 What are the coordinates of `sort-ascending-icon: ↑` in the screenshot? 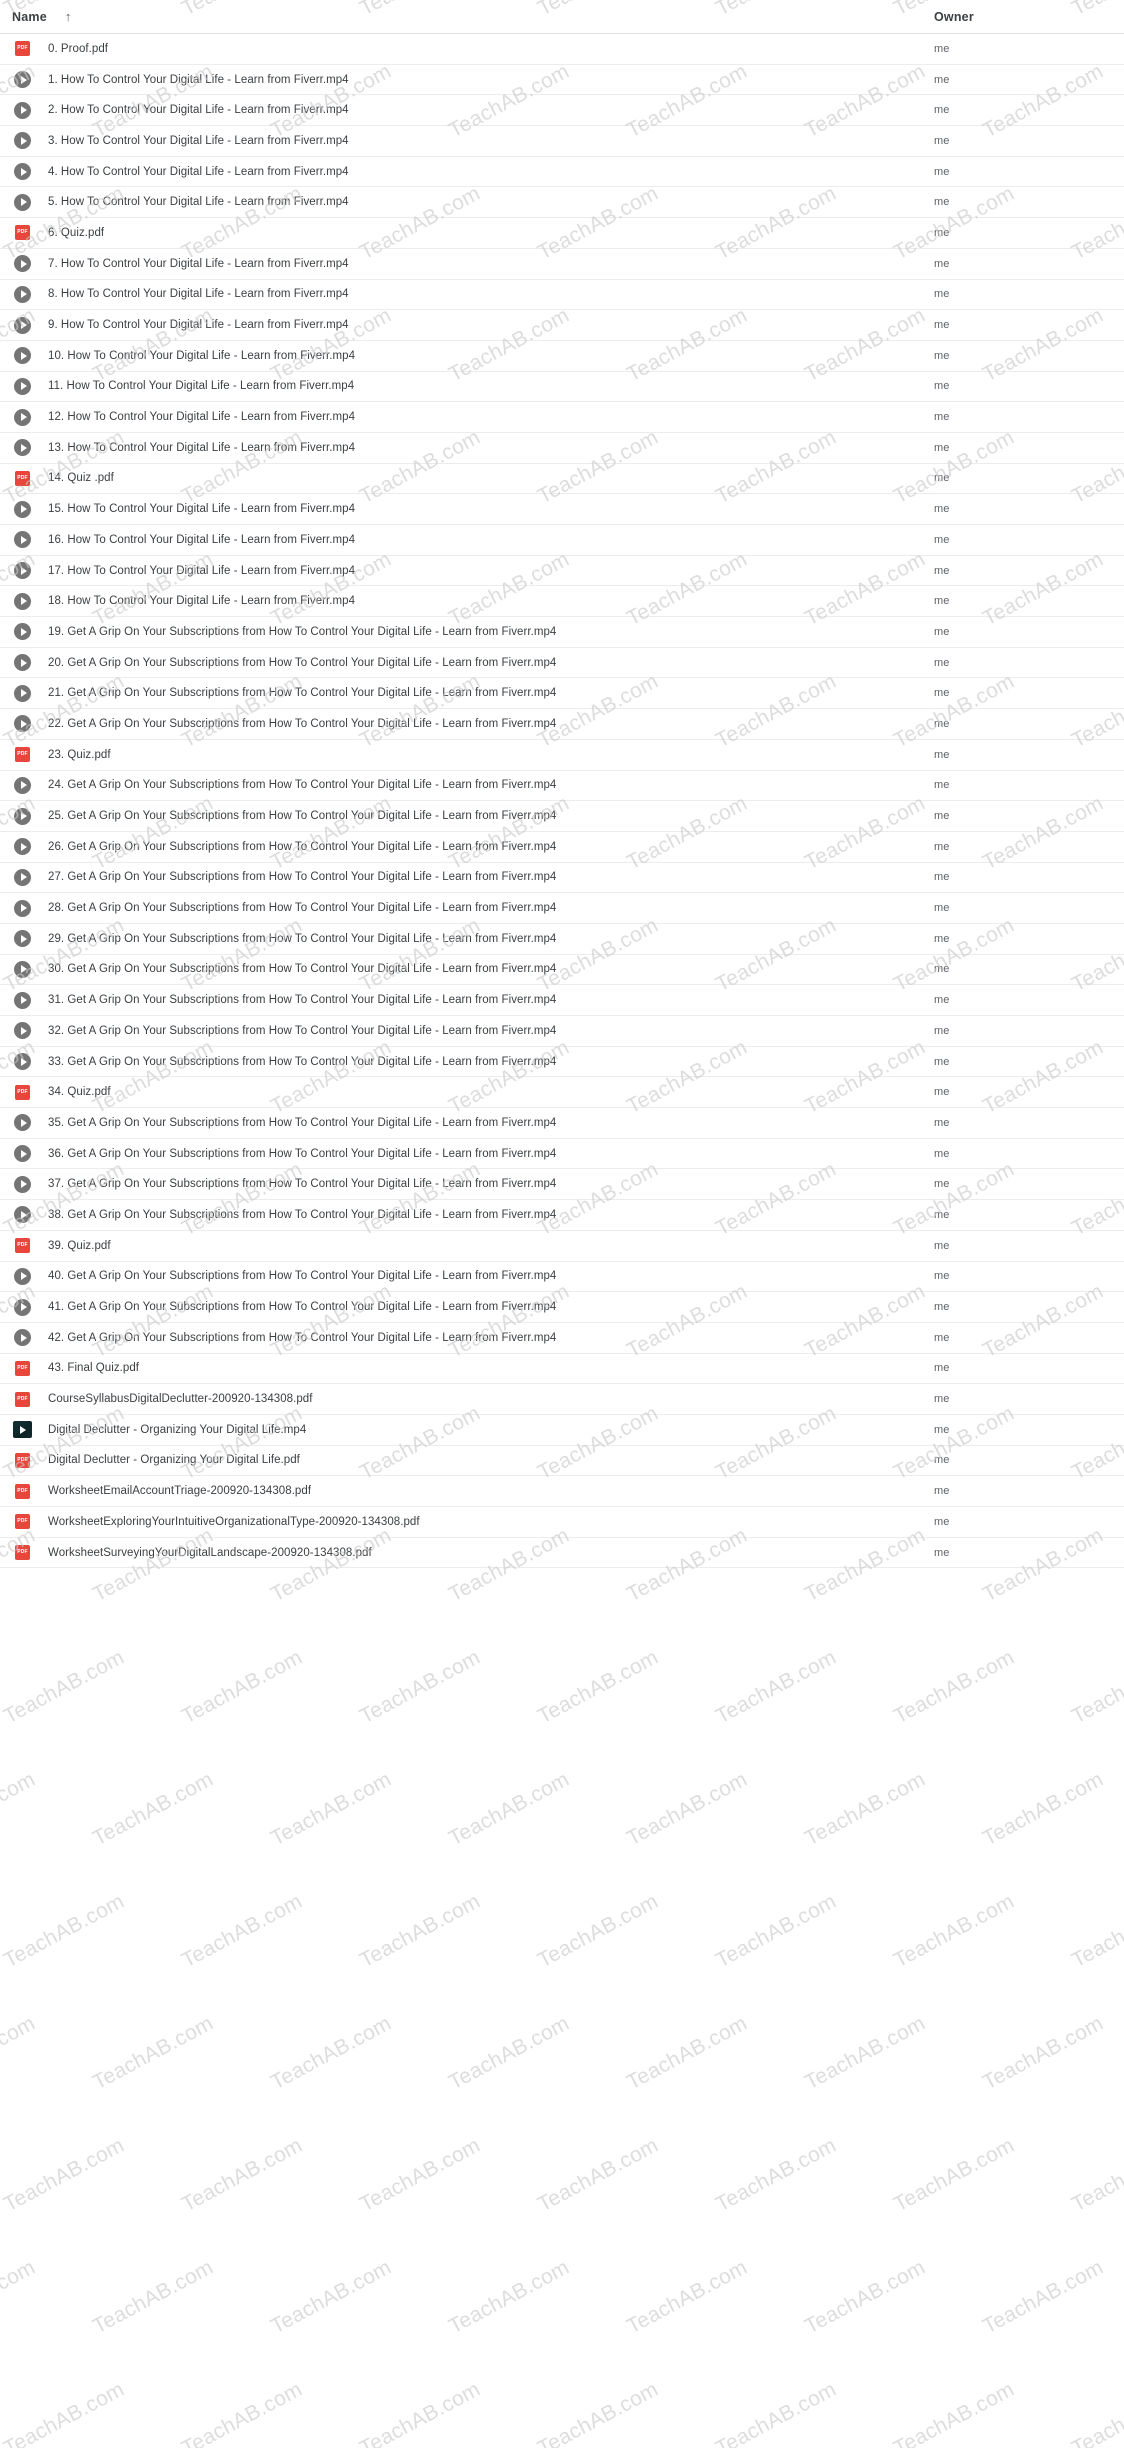 It's located at (68, 16).